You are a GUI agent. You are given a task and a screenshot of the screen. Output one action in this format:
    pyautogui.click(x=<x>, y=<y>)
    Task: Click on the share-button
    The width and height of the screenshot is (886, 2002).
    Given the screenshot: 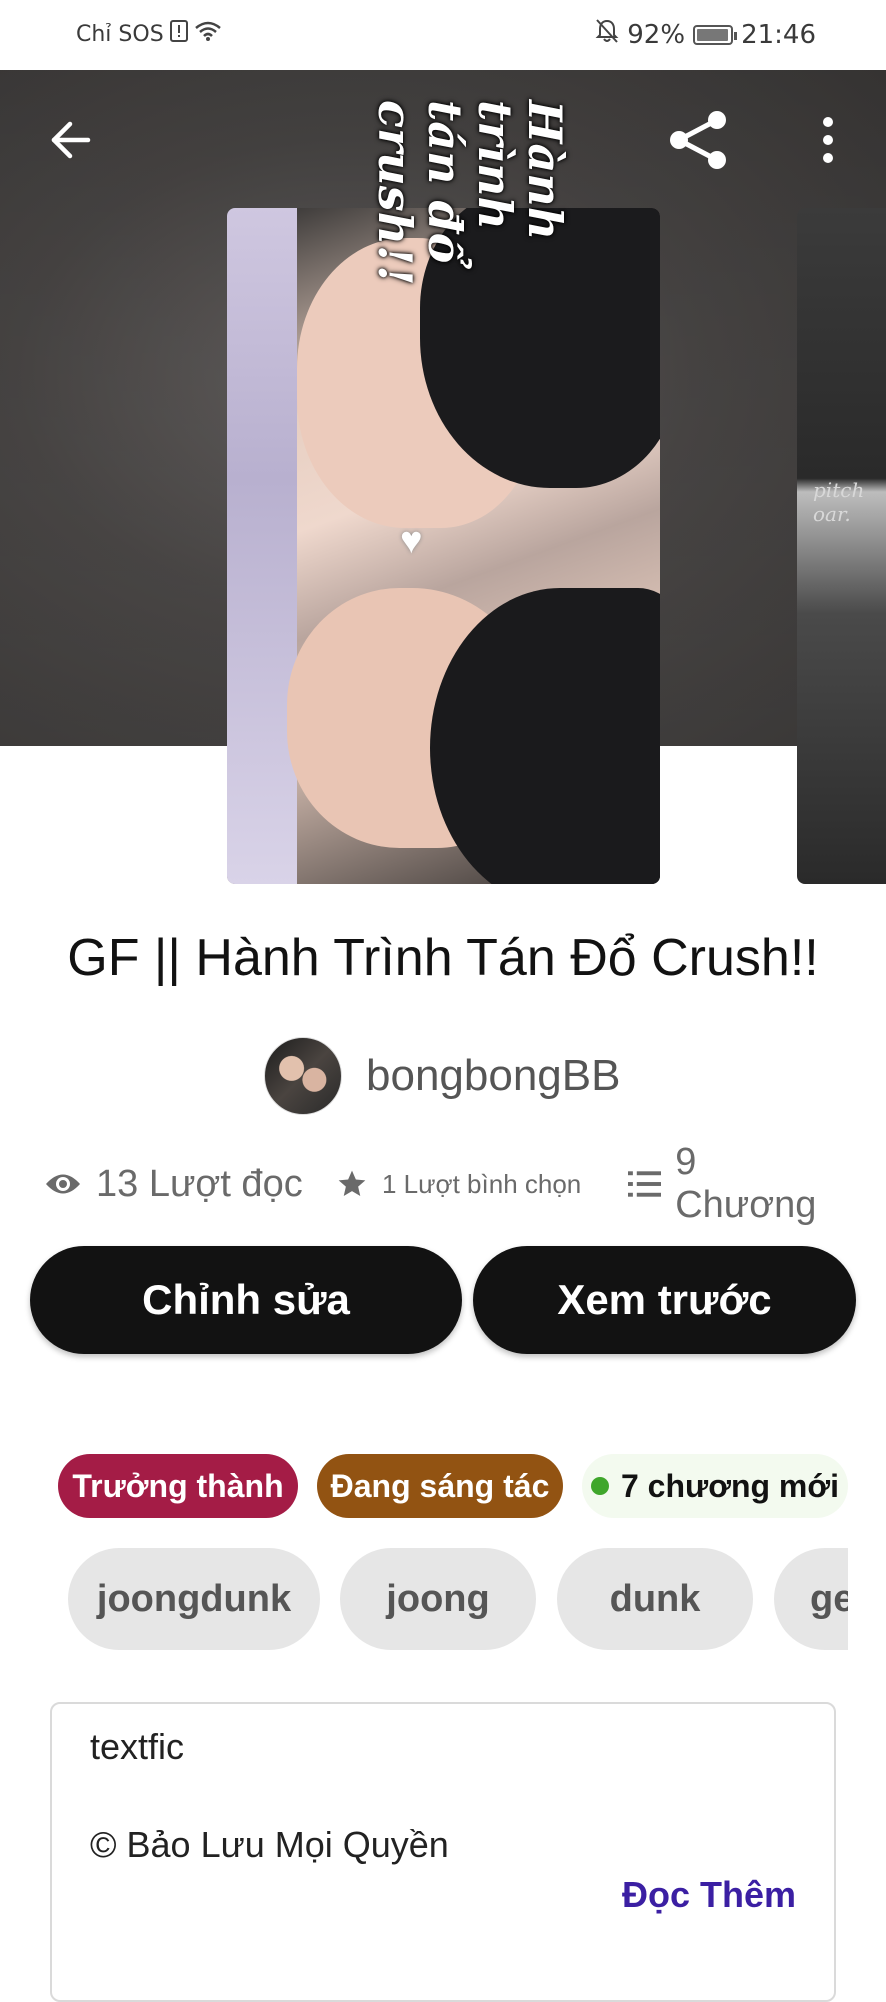 What is the action you would take?
    pyautogui.click(x=699, y=140)
    